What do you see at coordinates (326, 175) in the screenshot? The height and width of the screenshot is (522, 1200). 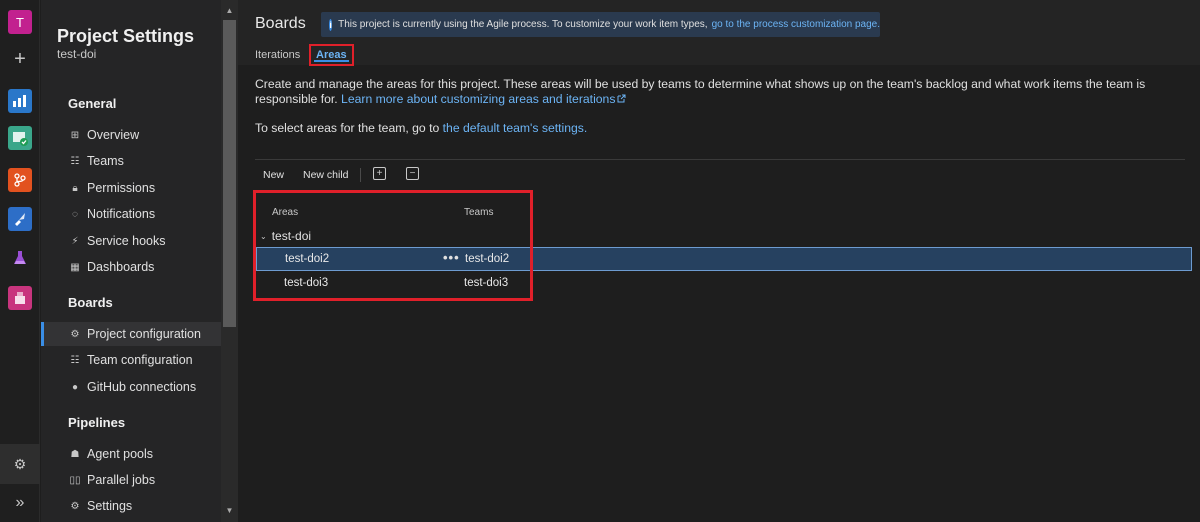 I see `new-child-button: New child` at bounding box center [326, 175].